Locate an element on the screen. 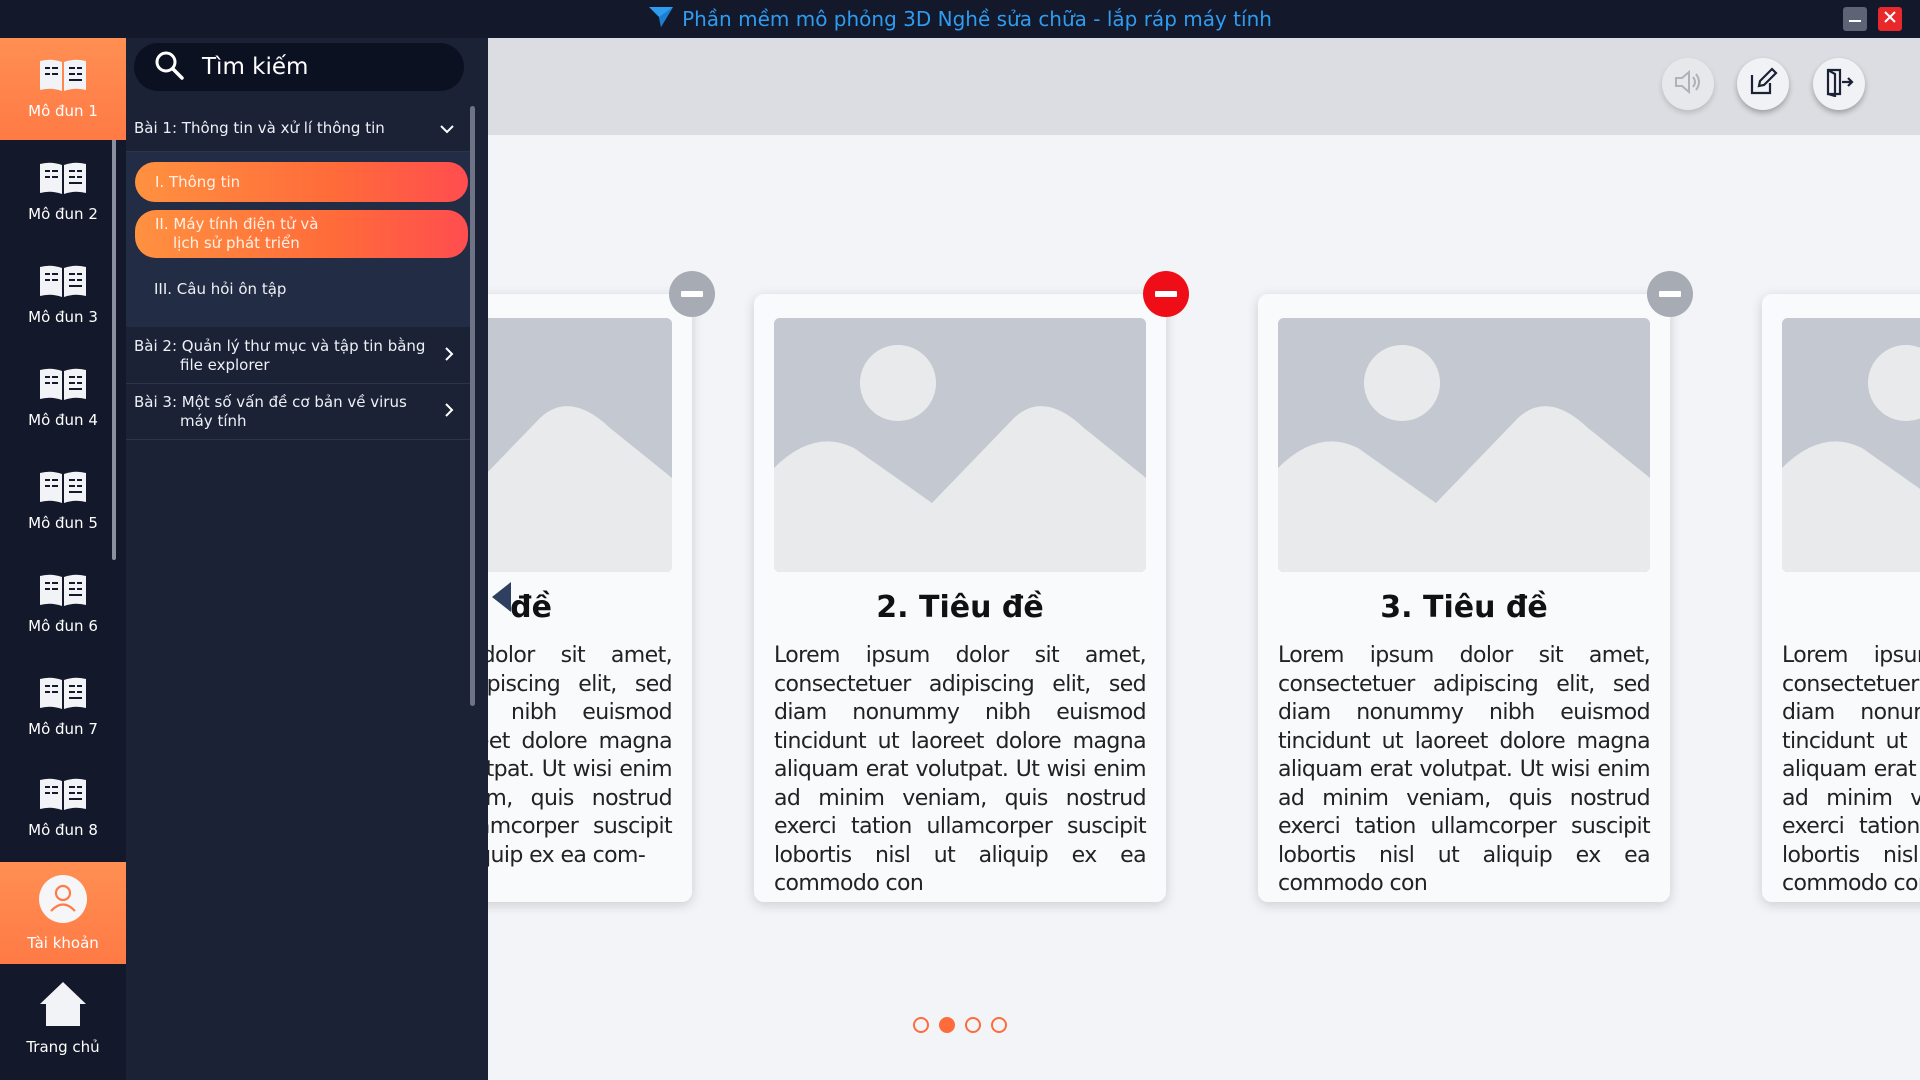  chevron-down-icon is located at coordinates (447, 129).